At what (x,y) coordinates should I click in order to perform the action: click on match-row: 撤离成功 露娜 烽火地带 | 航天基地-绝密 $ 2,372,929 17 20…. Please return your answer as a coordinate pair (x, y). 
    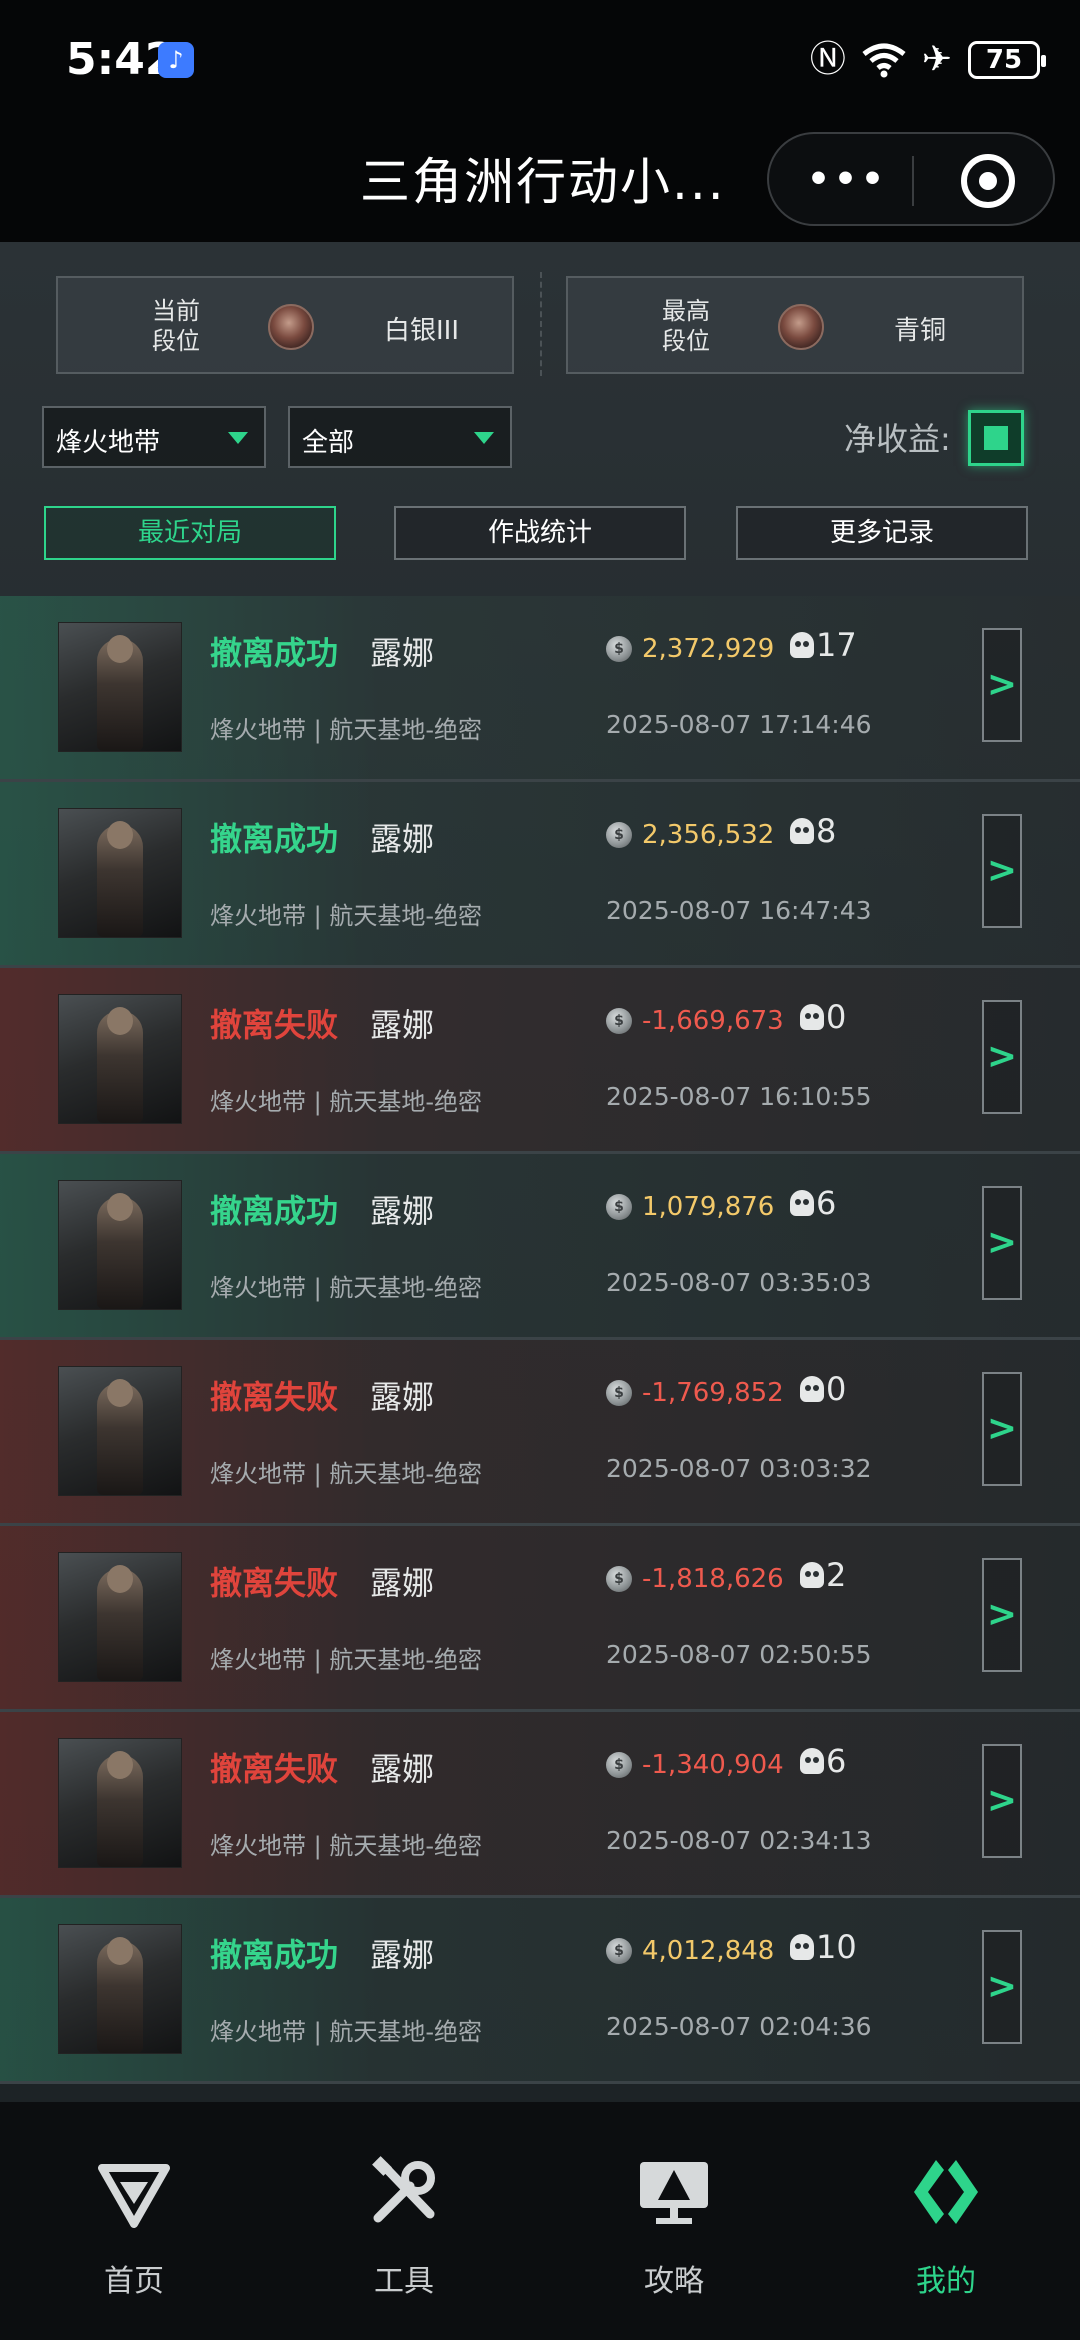
    Looking at the image, I should click on (540, 689).